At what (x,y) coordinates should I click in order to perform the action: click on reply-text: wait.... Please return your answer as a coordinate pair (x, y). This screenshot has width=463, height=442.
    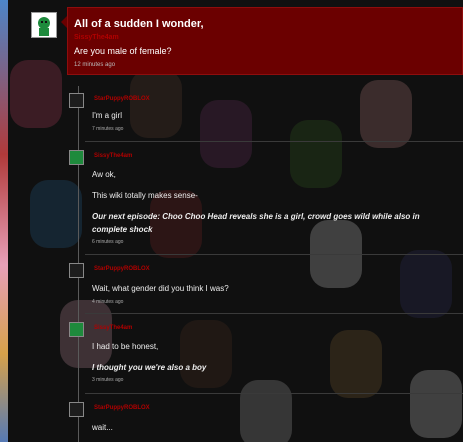
    Looking at the image, I should click on (102, 427).